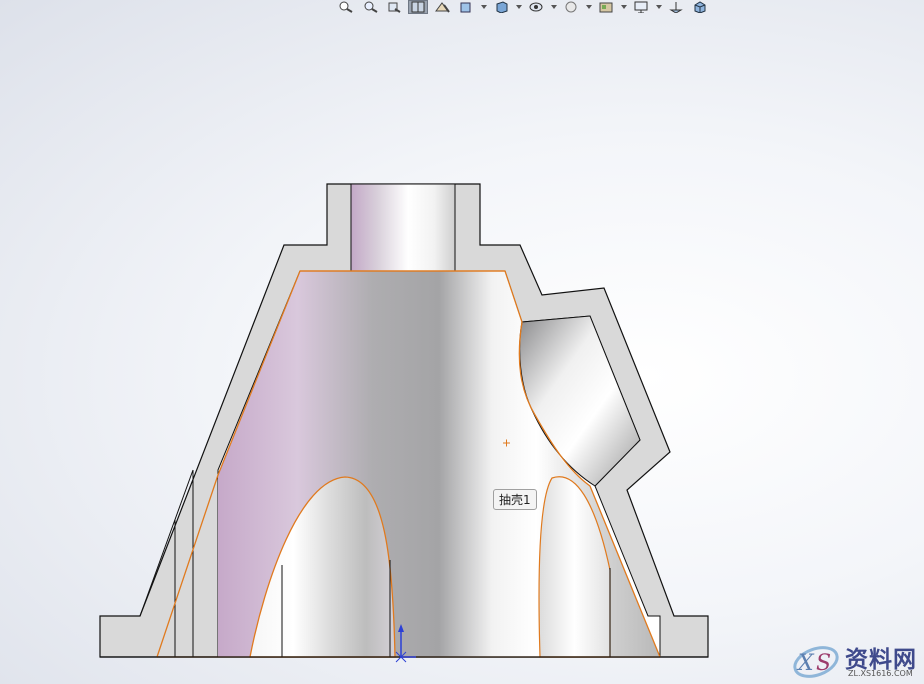  Describe the element at coordinates (403, 227) in the screenshot. I see `neck-bore` at that location.